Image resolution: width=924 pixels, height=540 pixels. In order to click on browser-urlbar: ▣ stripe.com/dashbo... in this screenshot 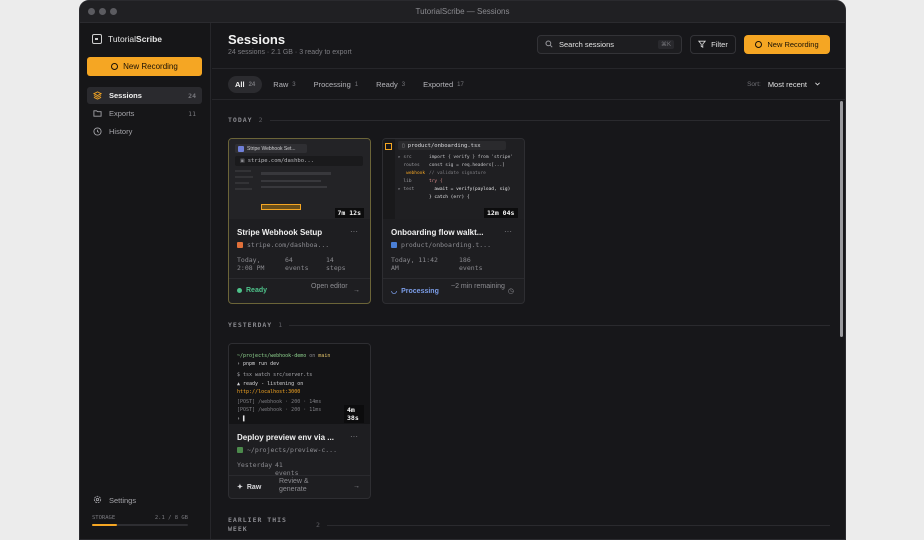, I will do `click(299, 161)`.